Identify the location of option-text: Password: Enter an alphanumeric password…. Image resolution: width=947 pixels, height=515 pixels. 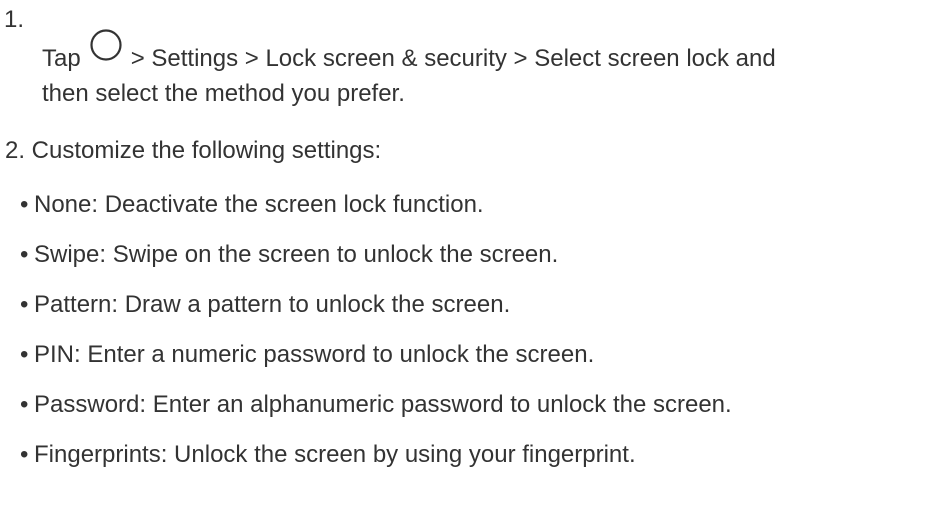
(383, 404).